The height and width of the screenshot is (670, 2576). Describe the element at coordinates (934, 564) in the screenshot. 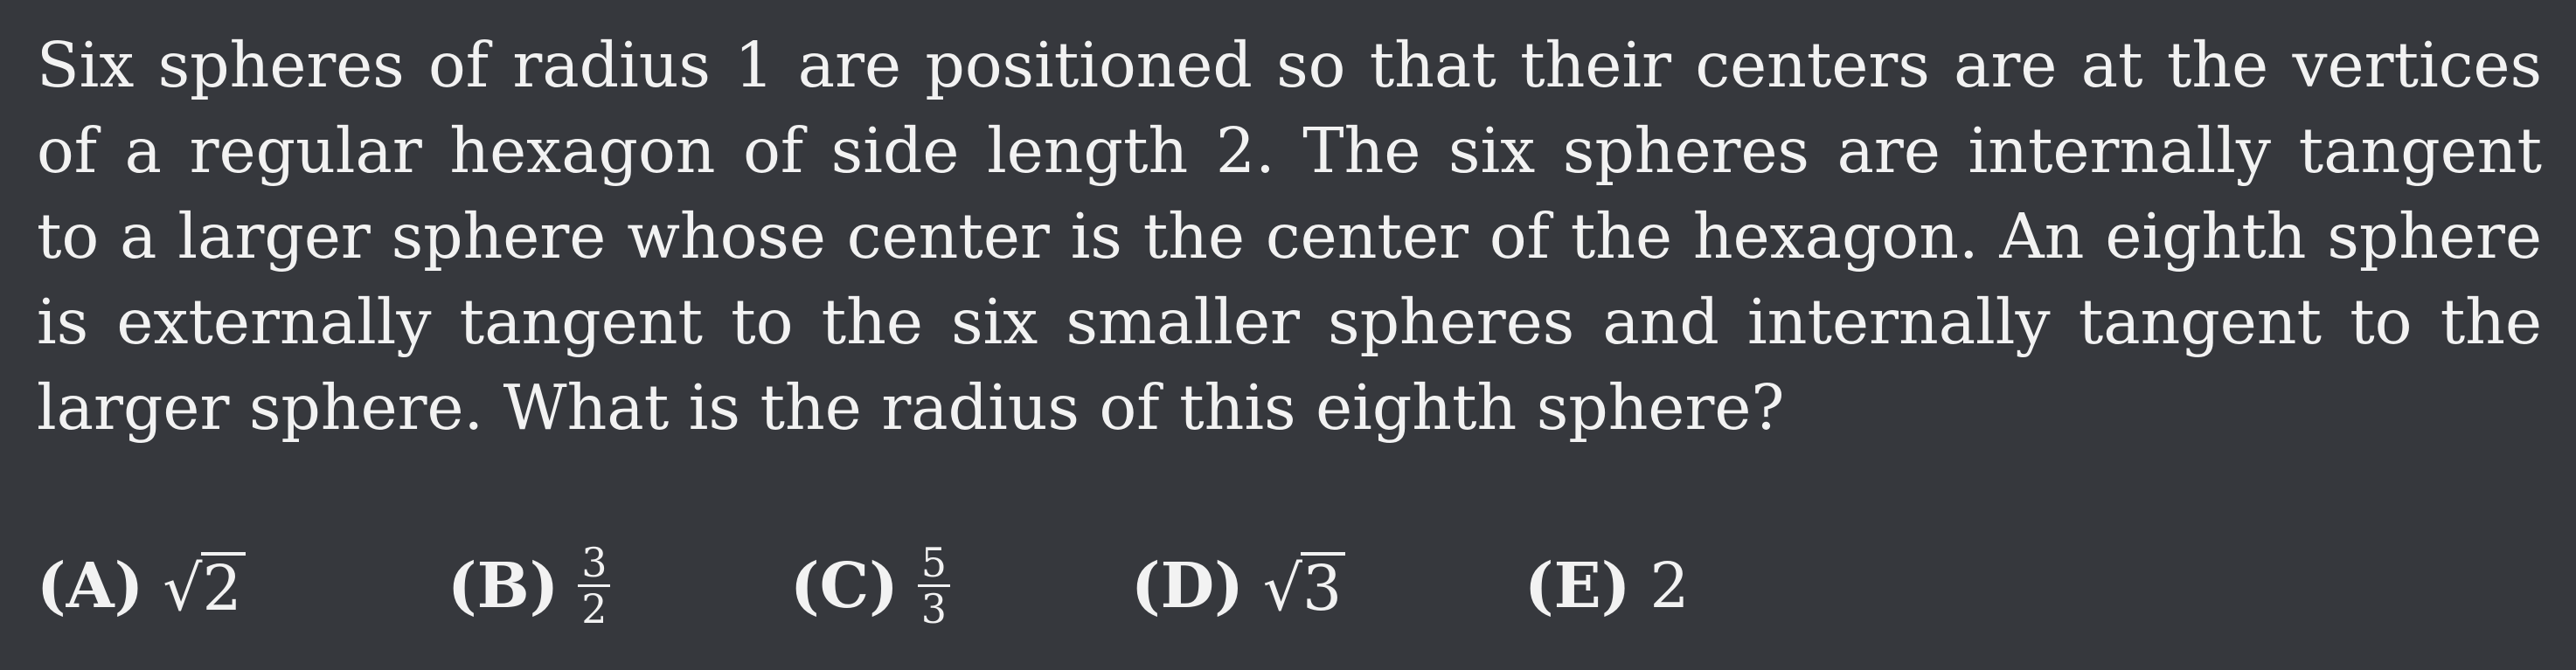

I see `fraction-numerator: 5` at that location.